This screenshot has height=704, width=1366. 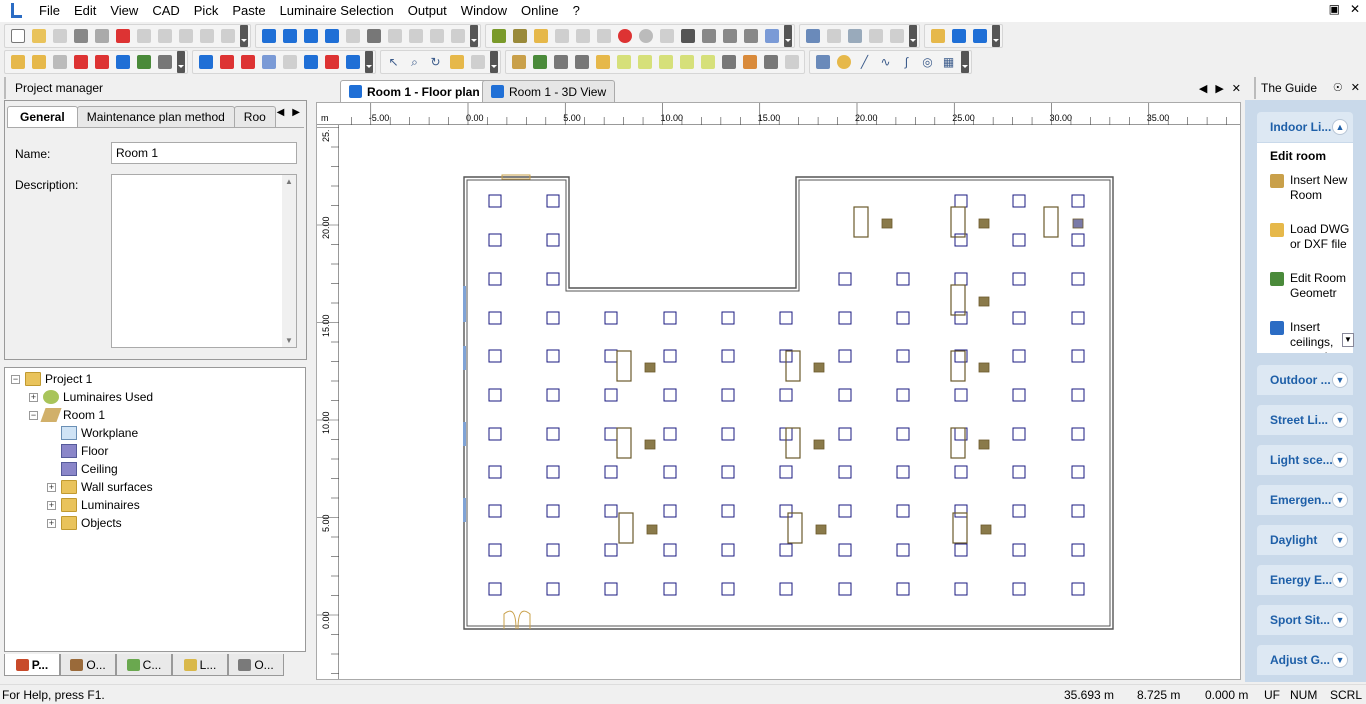 I want to click on ruler-icon, so click(x=896, y=36).